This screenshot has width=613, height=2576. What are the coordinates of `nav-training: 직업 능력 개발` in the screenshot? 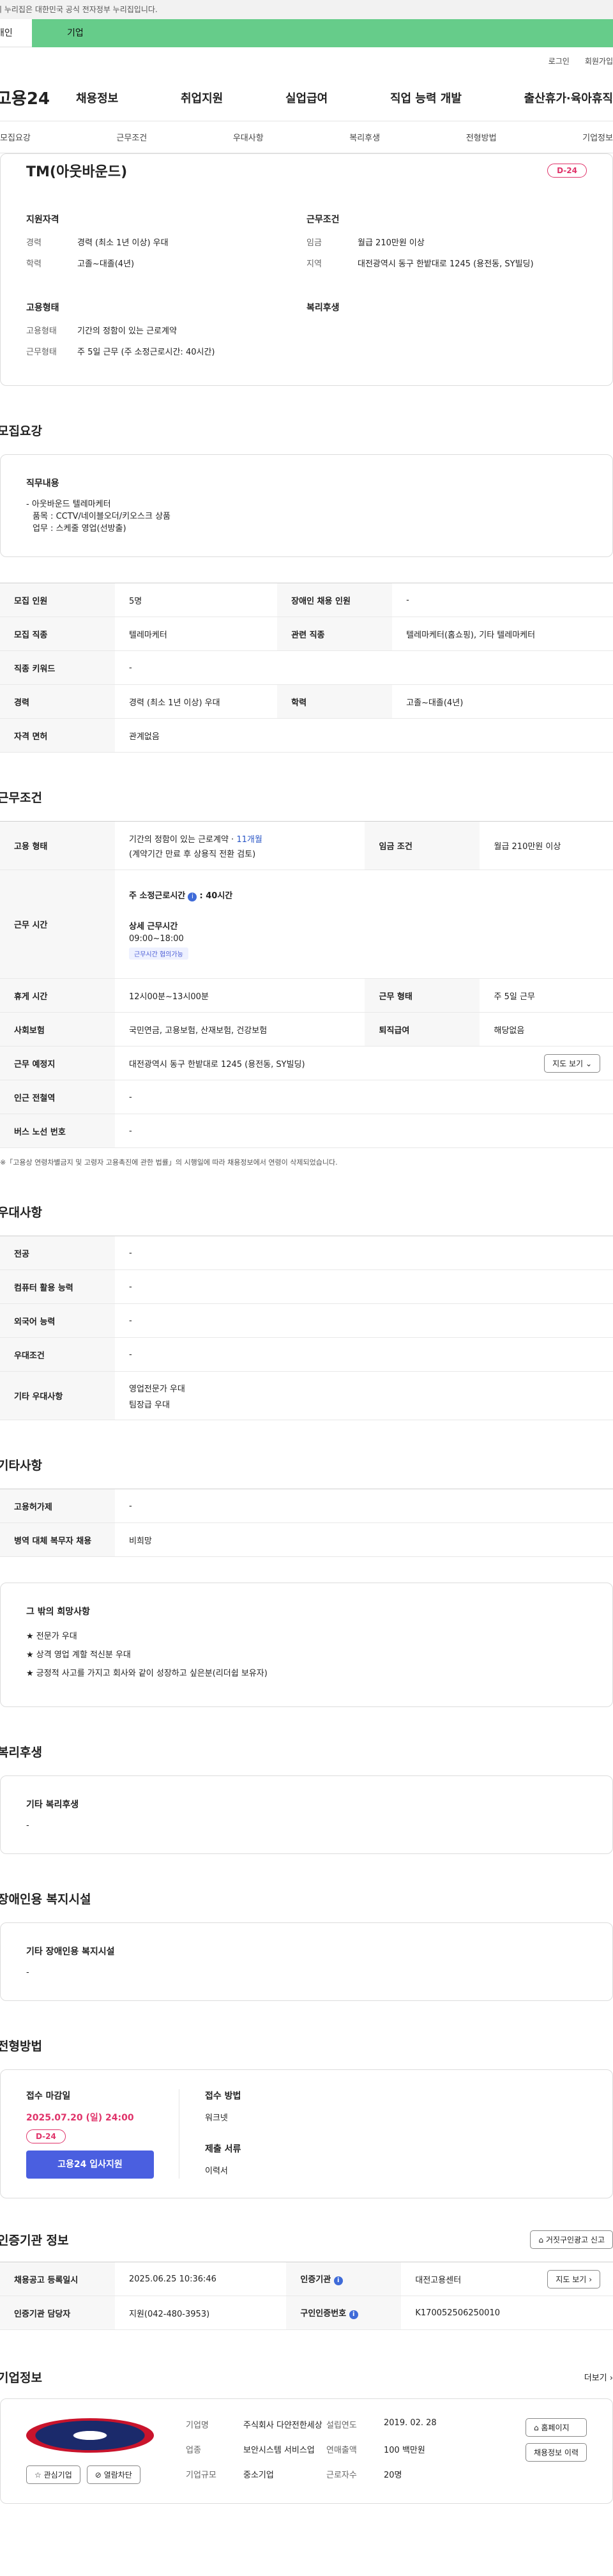 It's located at (426, 97).